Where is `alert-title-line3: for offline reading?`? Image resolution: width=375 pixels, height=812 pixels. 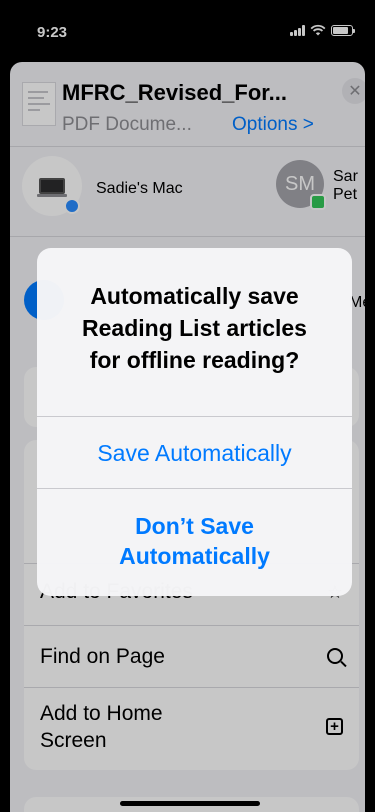 alert-title-line3: for offline reading? is located at coordinates (194, 360).